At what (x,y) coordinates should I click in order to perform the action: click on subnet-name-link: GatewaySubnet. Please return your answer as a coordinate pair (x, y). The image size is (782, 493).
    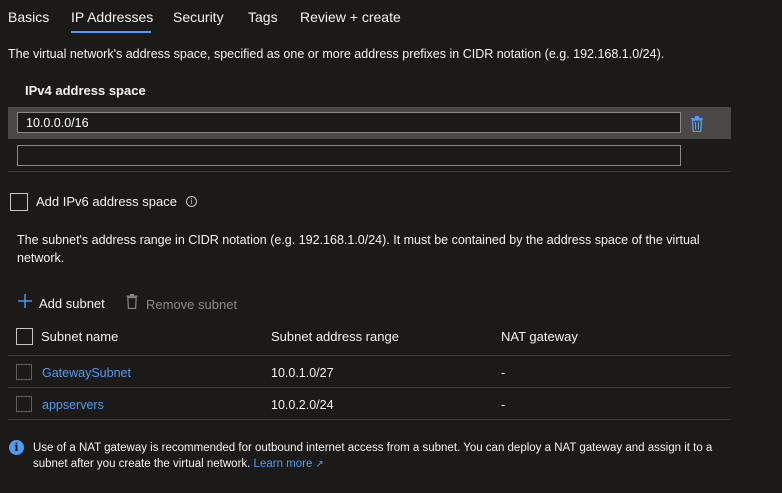
    Looking at the image, I should click on (86, 373).